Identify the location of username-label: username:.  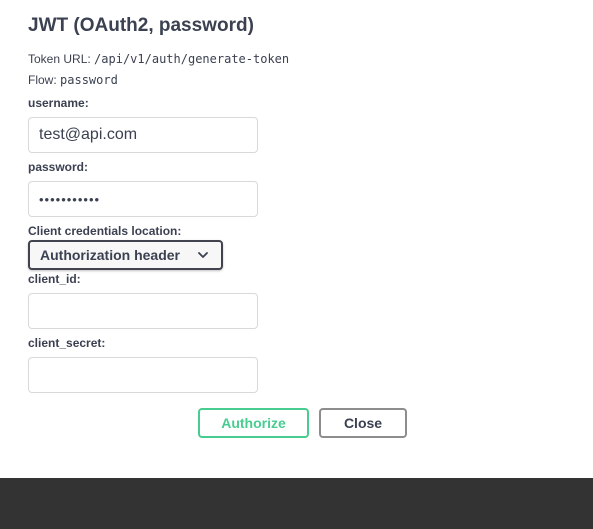
(58, 103).